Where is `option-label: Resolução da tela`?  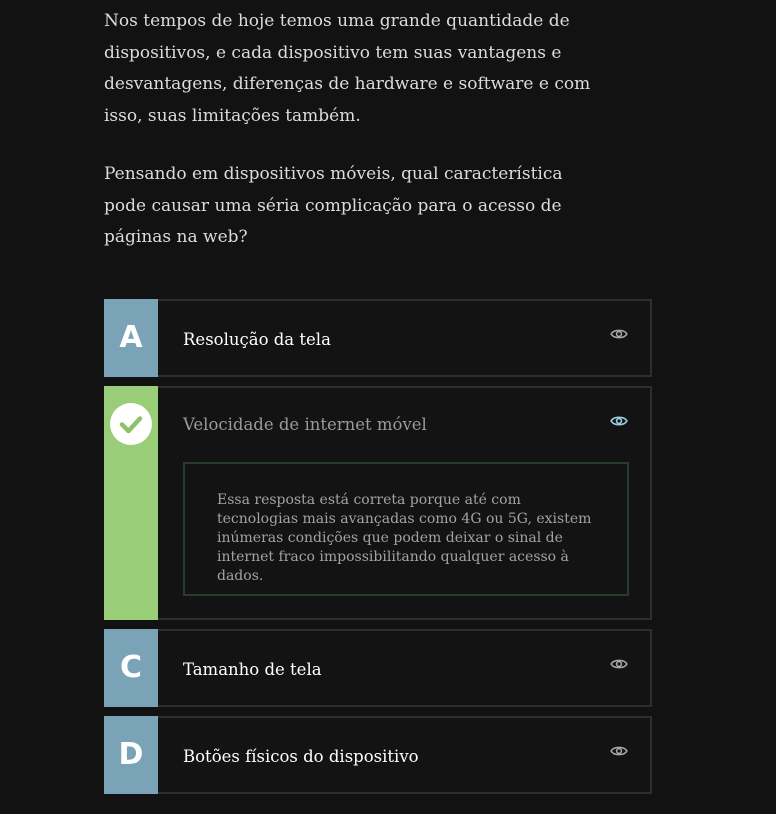
option-label: Resolução da tela is located at coordinates (257, 339).